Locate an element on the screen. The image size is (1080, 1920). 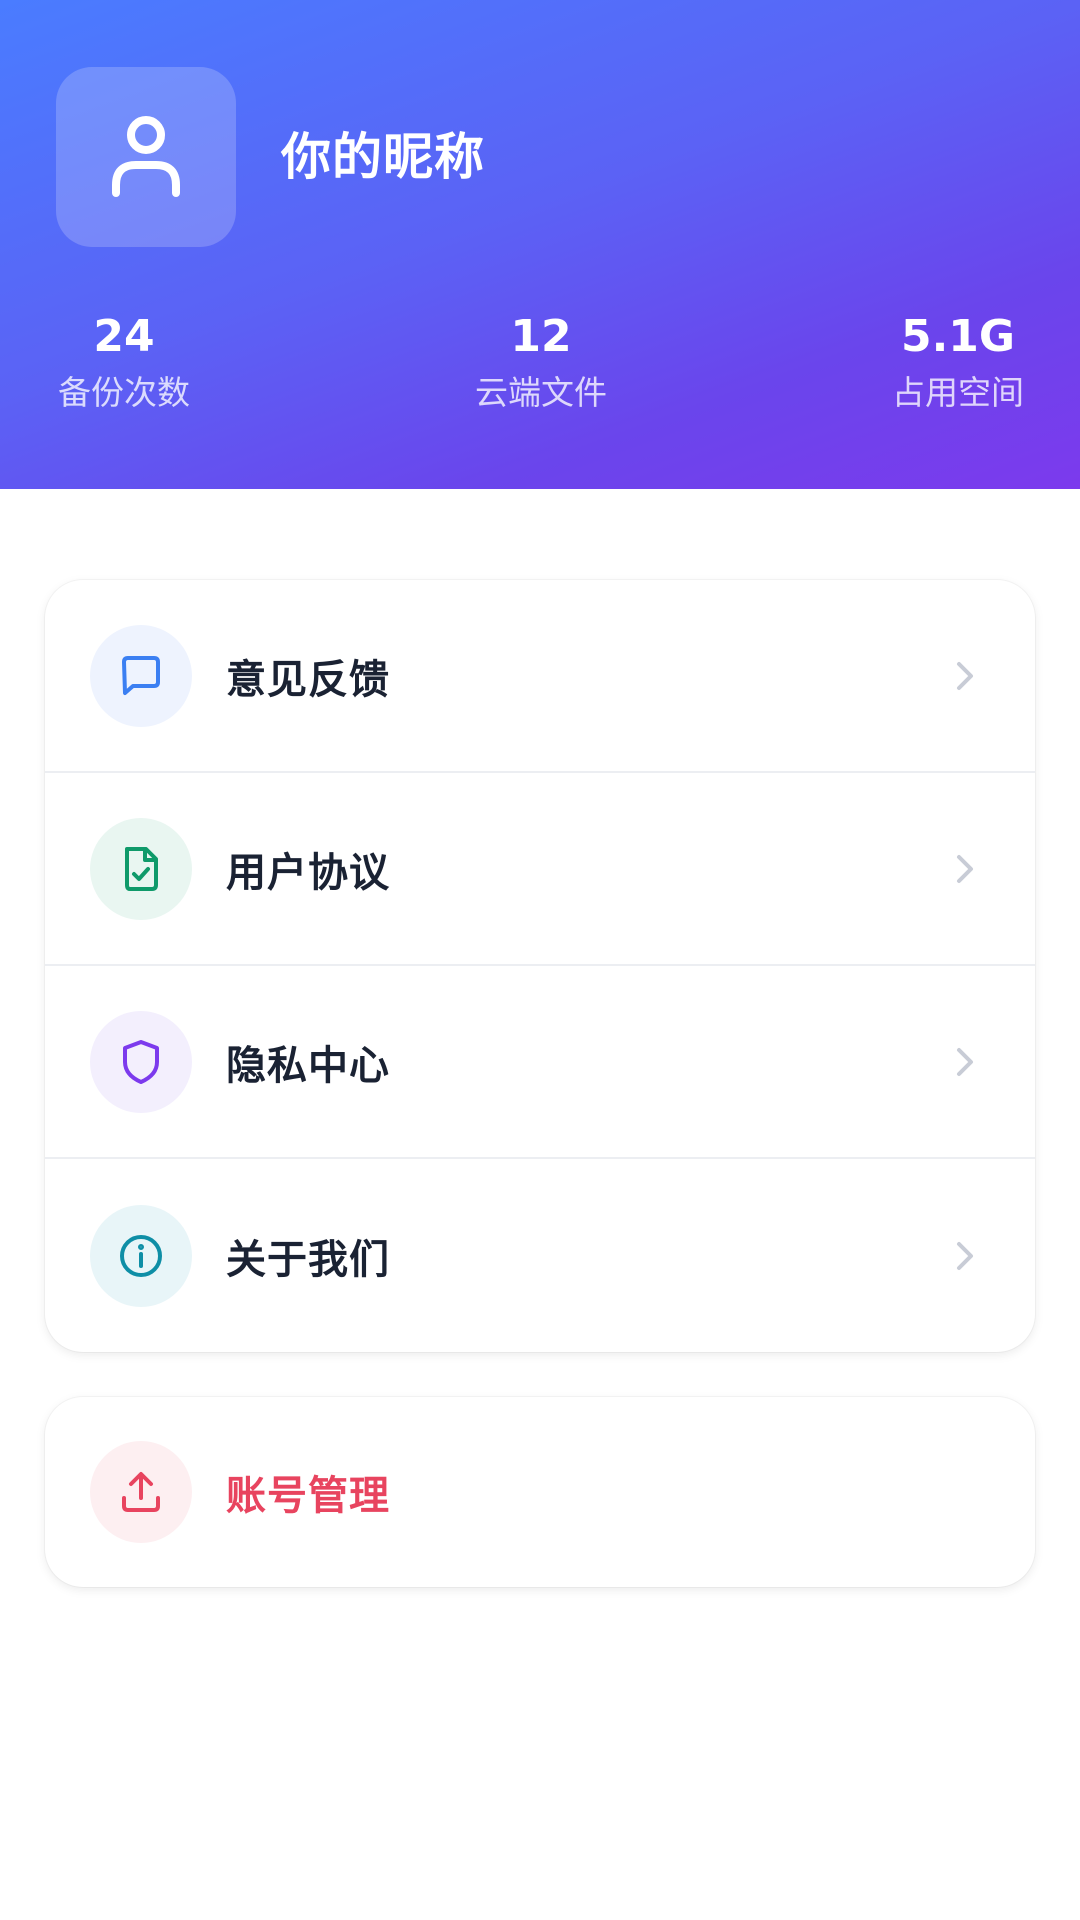
menu-item-user-agreement: 用户协议 is located at coordinates (540, 869).